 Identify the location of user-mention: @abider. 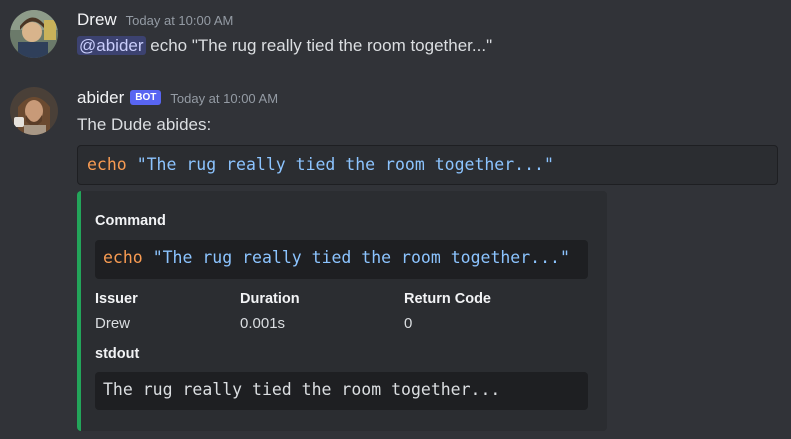
(111, 45).